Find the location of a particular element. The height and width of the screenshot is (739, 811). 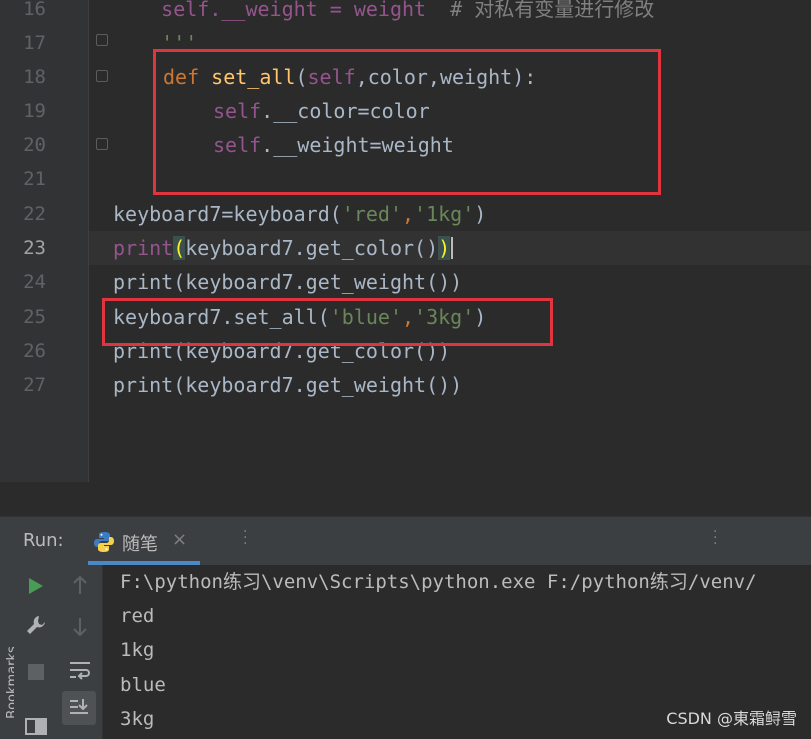

console-line: red is located at coordinates (137, 616).